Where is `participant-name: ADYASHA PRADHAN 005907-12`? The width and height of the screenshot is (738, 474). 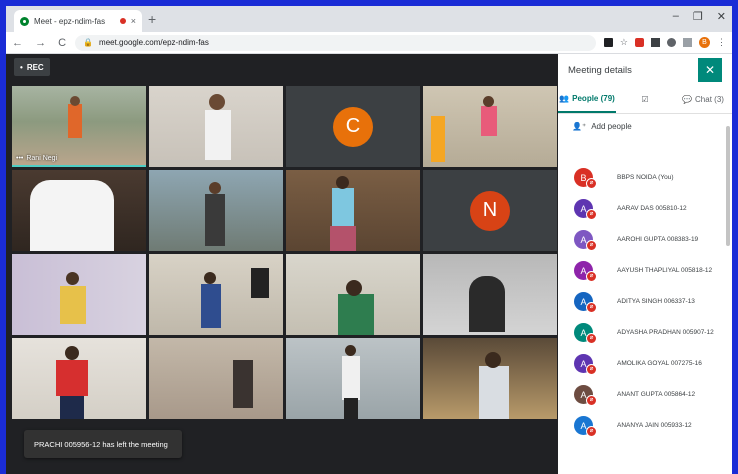 participant-name: ADYASHA PRADHAN 005907-12 is located at coordinates (665, 332).